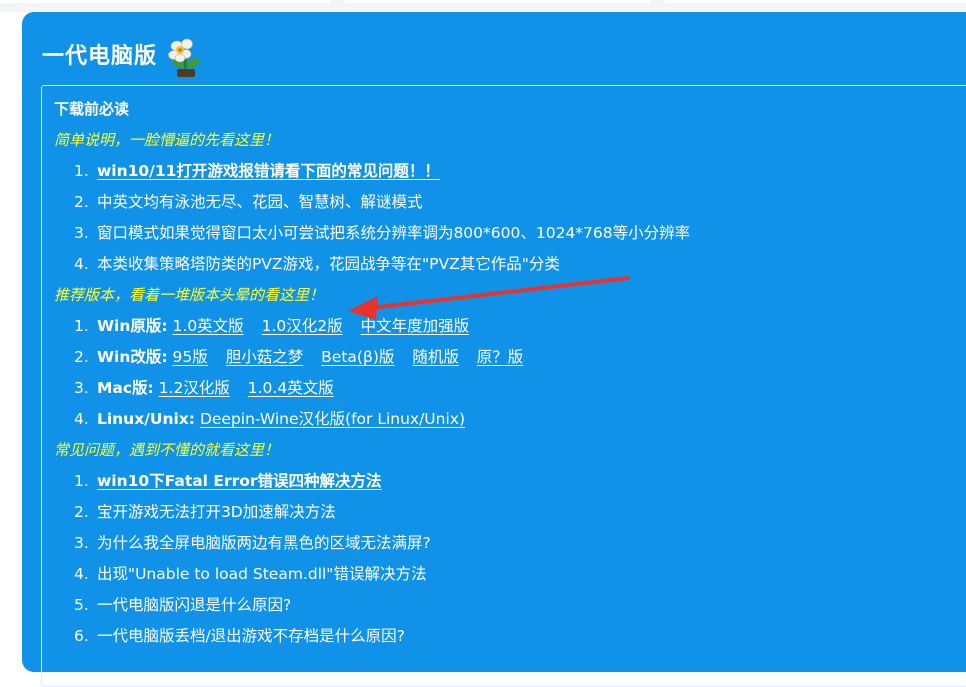 This screenshot has height=687, width=966. Describe the element at coordinates (268, 171) in the screenshot. I see `win10-error-faq-link: win10/11打开游戏报错请看下面的常见问题！！` at that location.